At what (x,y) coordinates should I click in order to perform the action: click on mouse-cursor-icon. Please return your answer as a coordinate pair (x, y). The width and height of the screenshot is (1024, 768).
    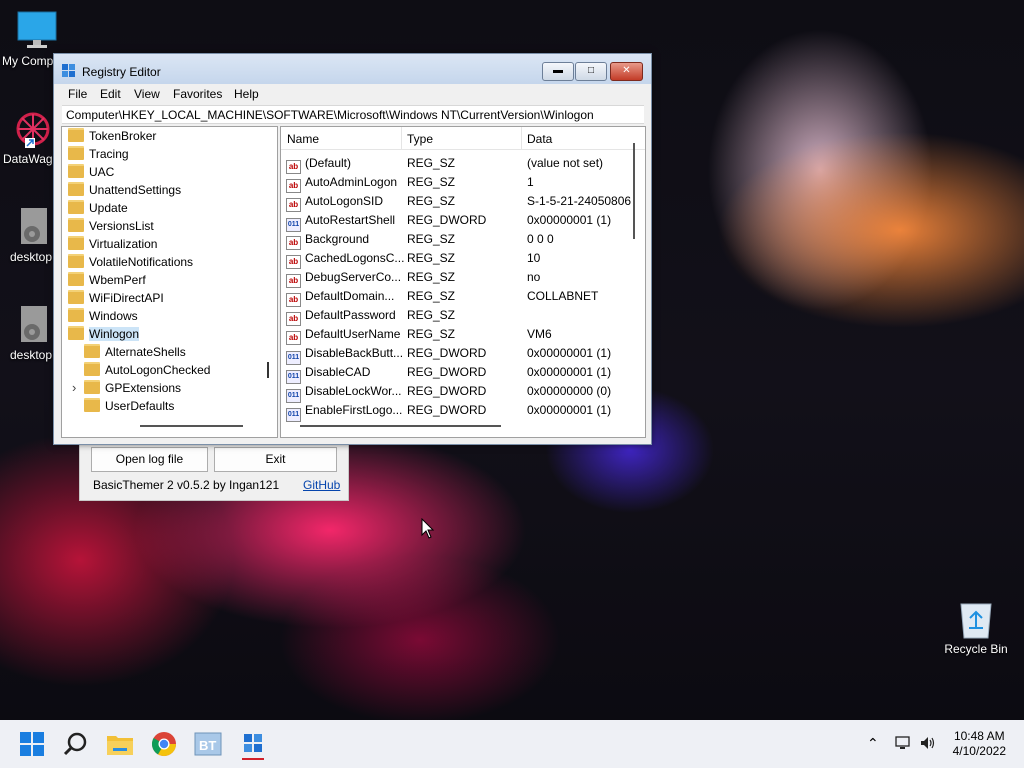
    Looking at the image, I should click on (428, 530).